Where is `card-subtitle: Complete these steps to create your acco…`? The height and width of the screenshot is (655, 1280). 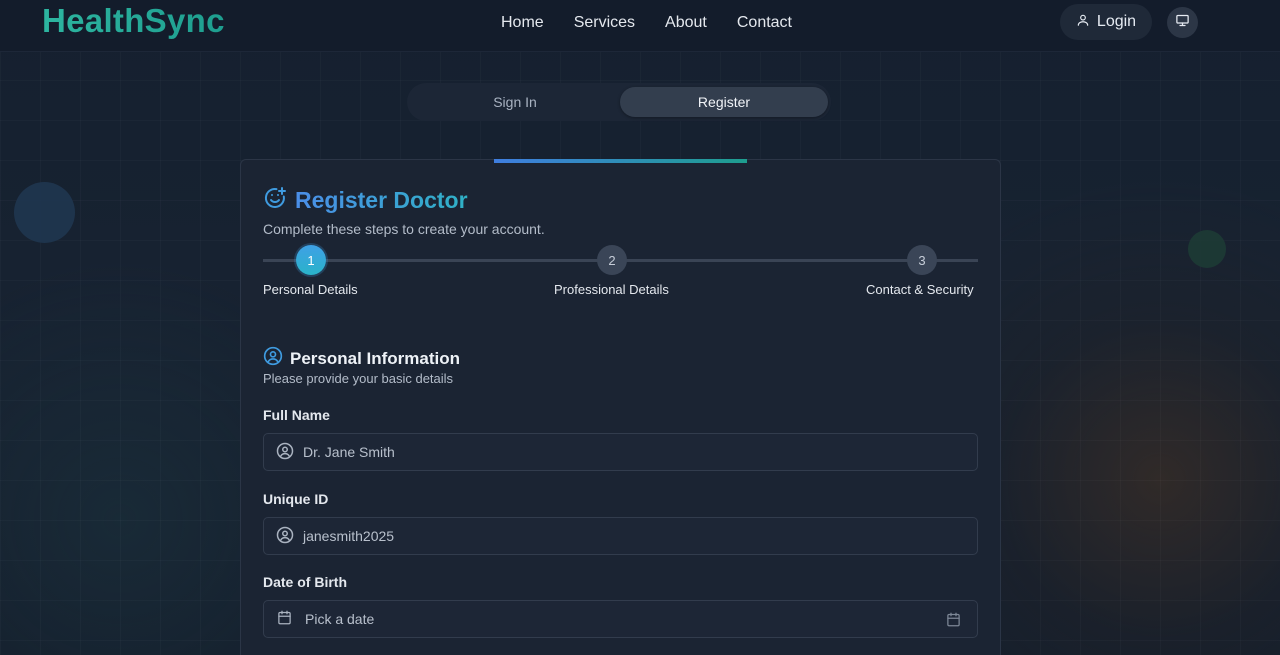
card-subtitle: Complete these steps to create your acco… is located at coordinates (404, 229).